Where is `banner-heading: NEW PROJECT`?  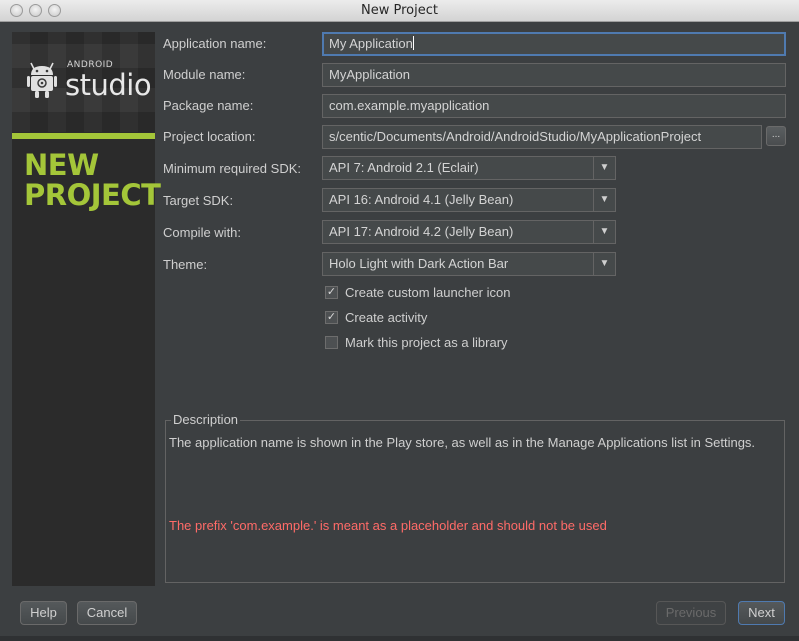 banner-heading: NEW PROJECT is located at coordinates (92, 180).